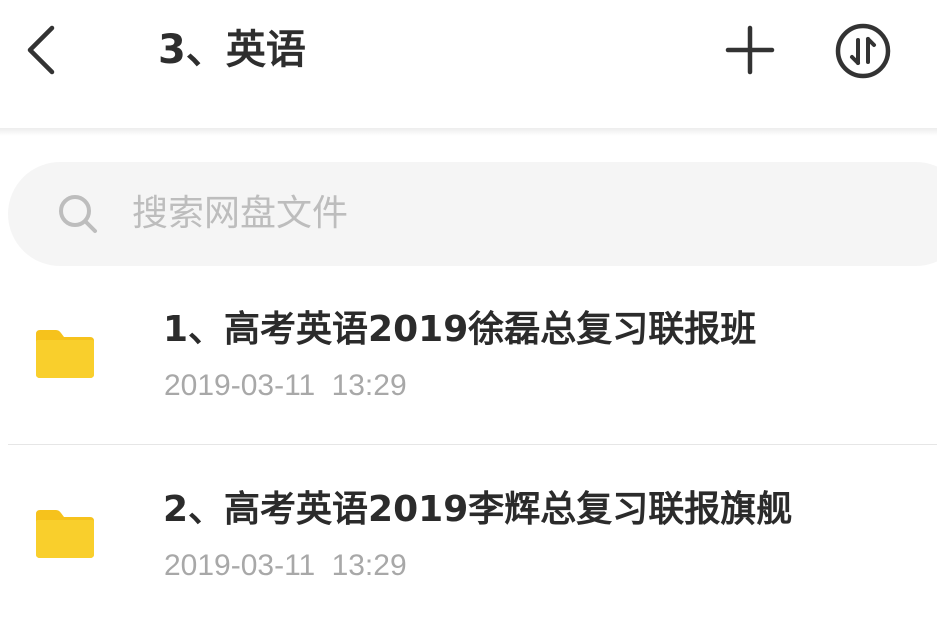 This screenshot has width=937, height=626. I want to click on sort-button, so click(863, 51).